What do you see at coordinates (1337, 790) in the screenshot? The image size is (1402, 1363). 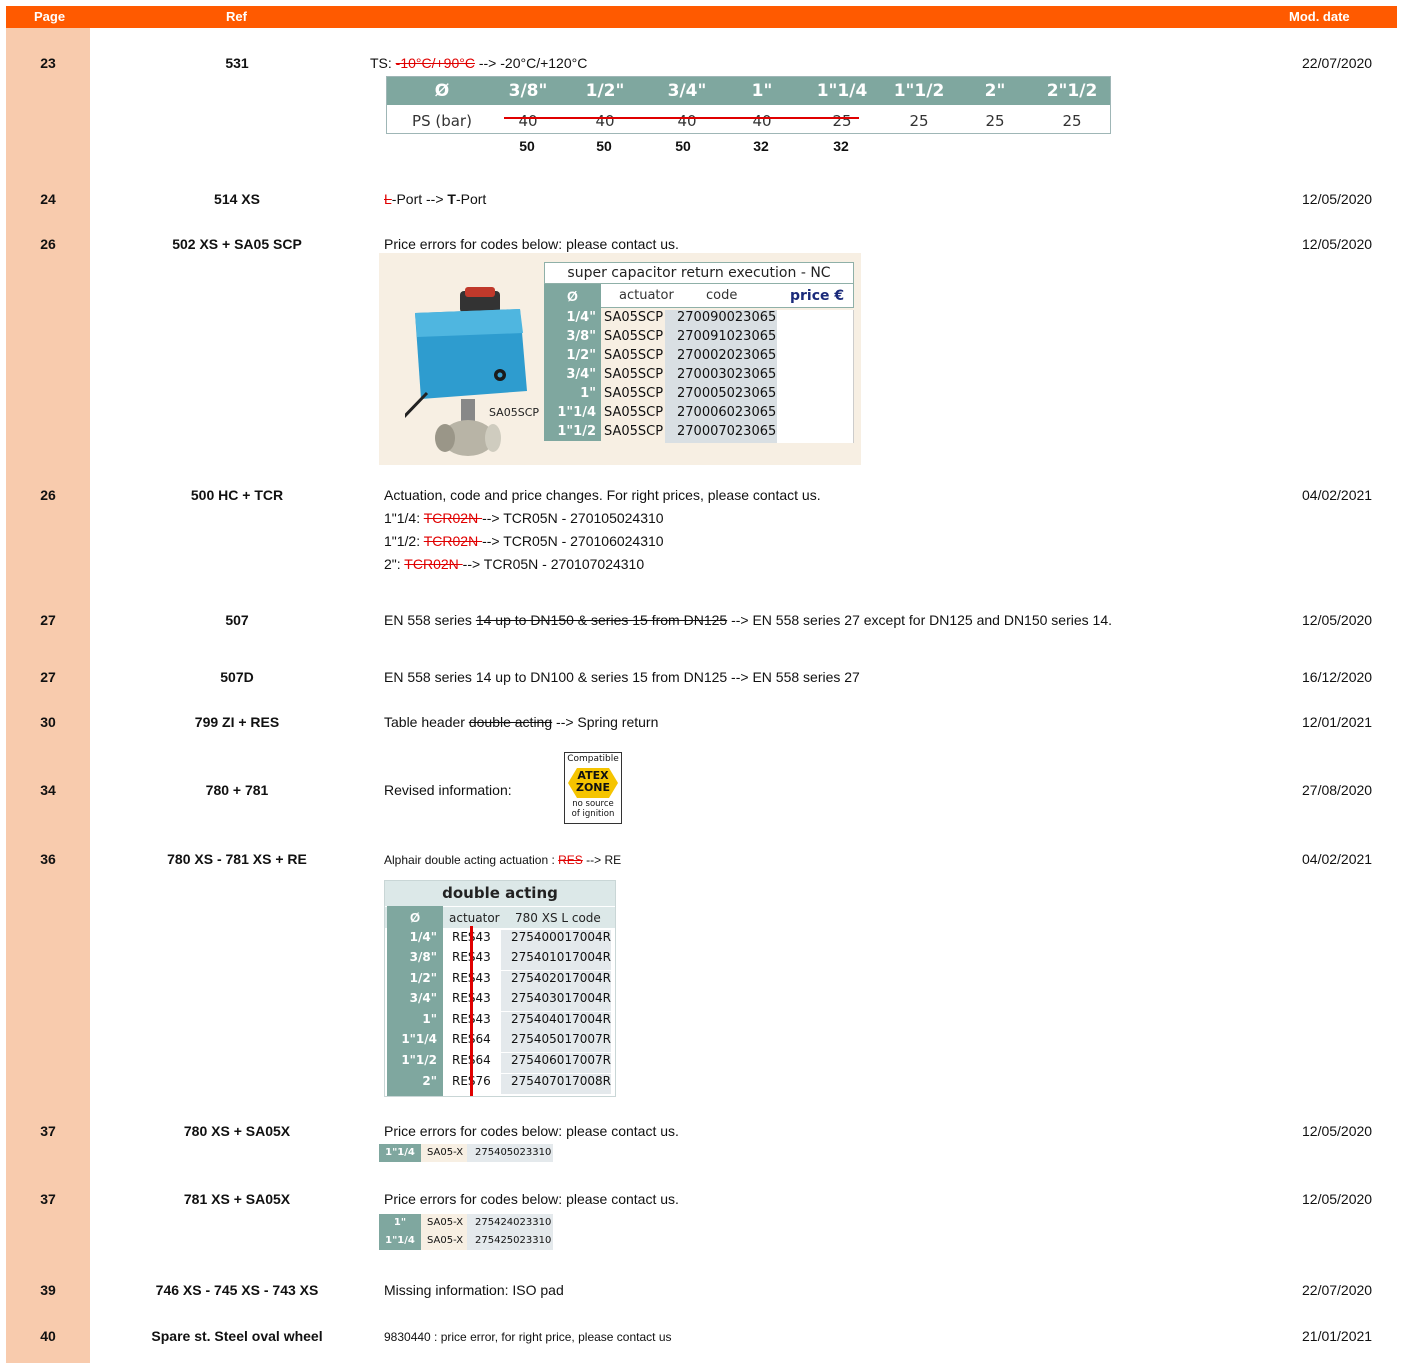 I see `row-date: 27/08/2020` at bounding box center [1337, 790].